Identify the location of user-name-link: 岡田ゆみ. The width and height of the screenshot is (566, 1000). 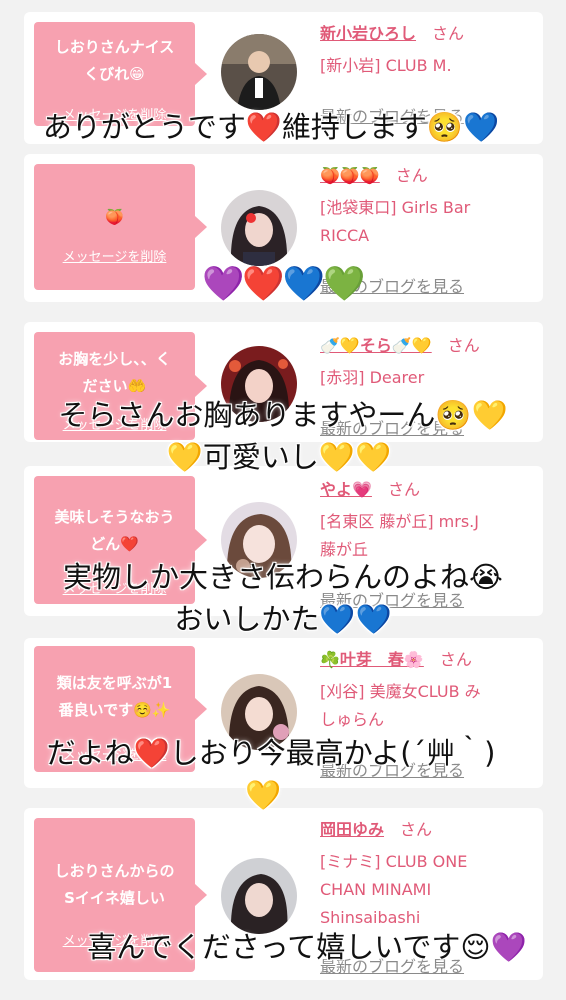
(352, 829).